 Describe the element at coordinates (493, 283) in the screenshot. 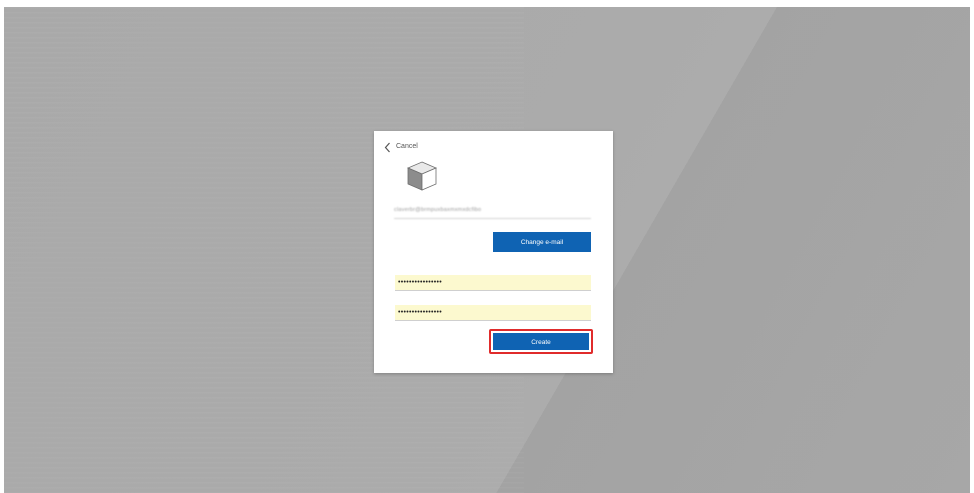

I see `password-field` at that location.